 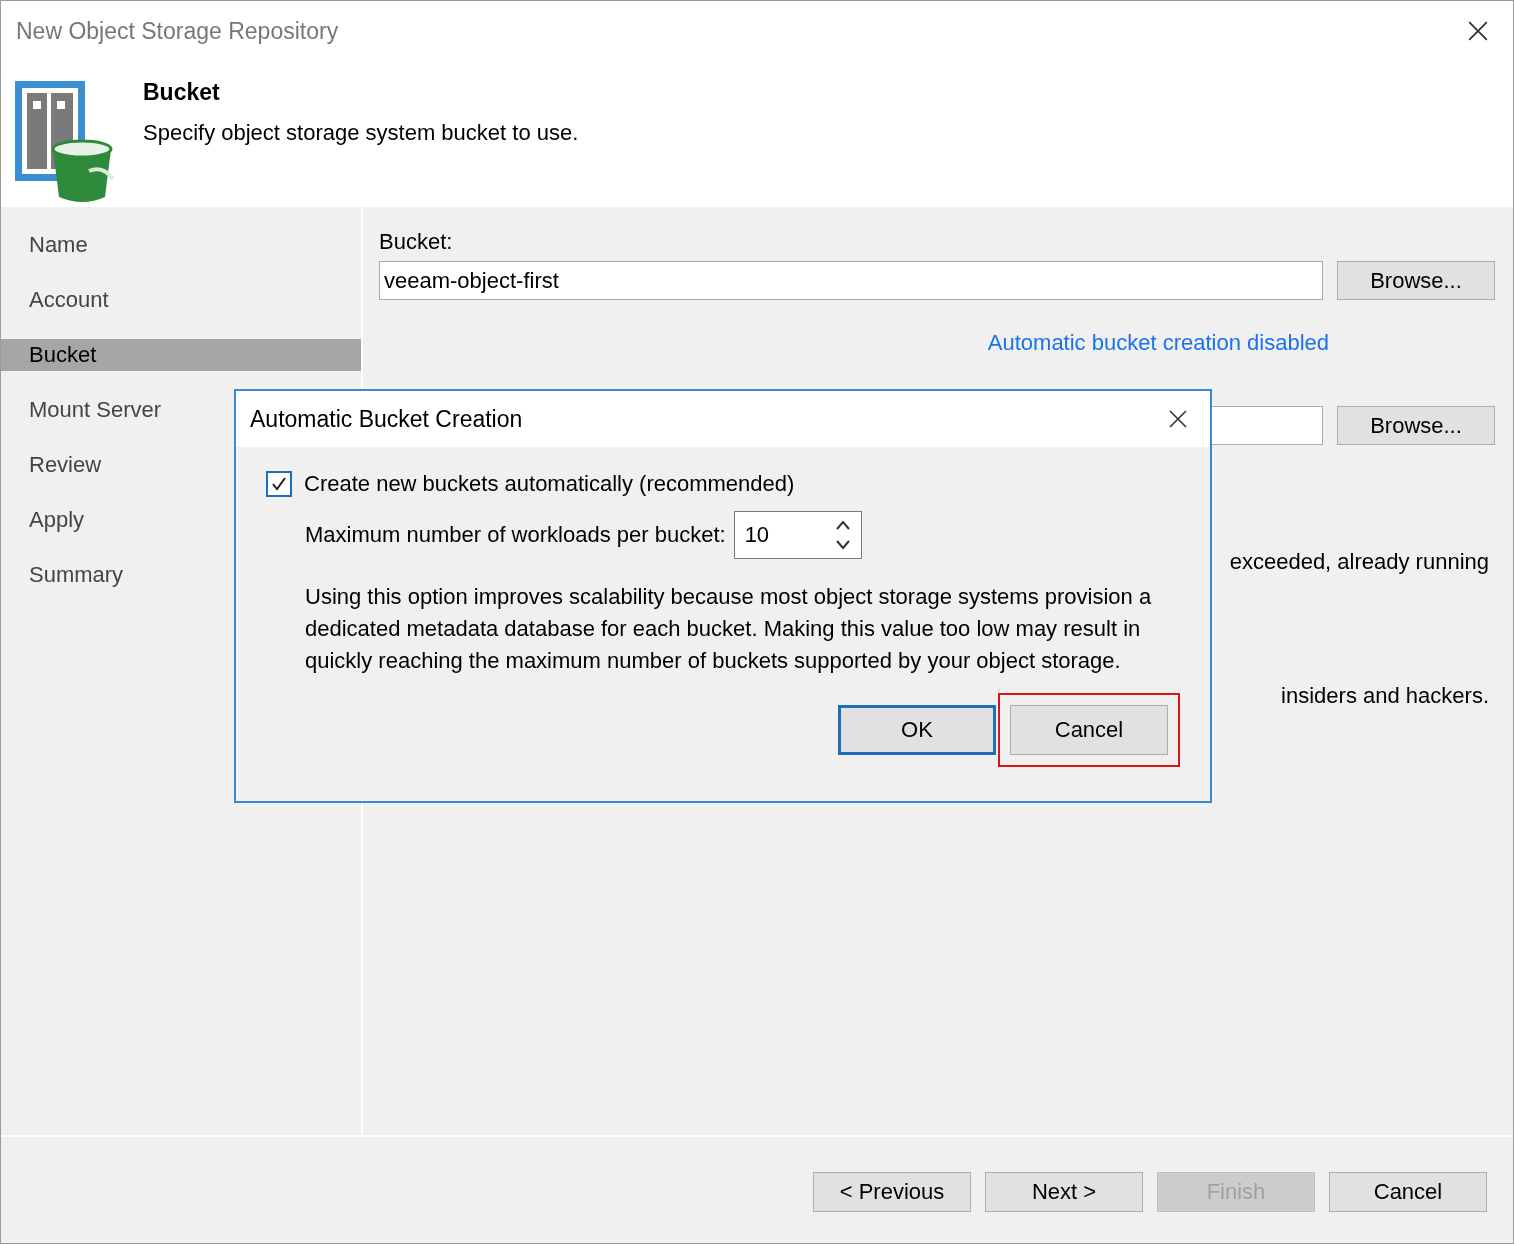 I want to click on bucket-field: veeam-object-first, so click(x=851, y=280).